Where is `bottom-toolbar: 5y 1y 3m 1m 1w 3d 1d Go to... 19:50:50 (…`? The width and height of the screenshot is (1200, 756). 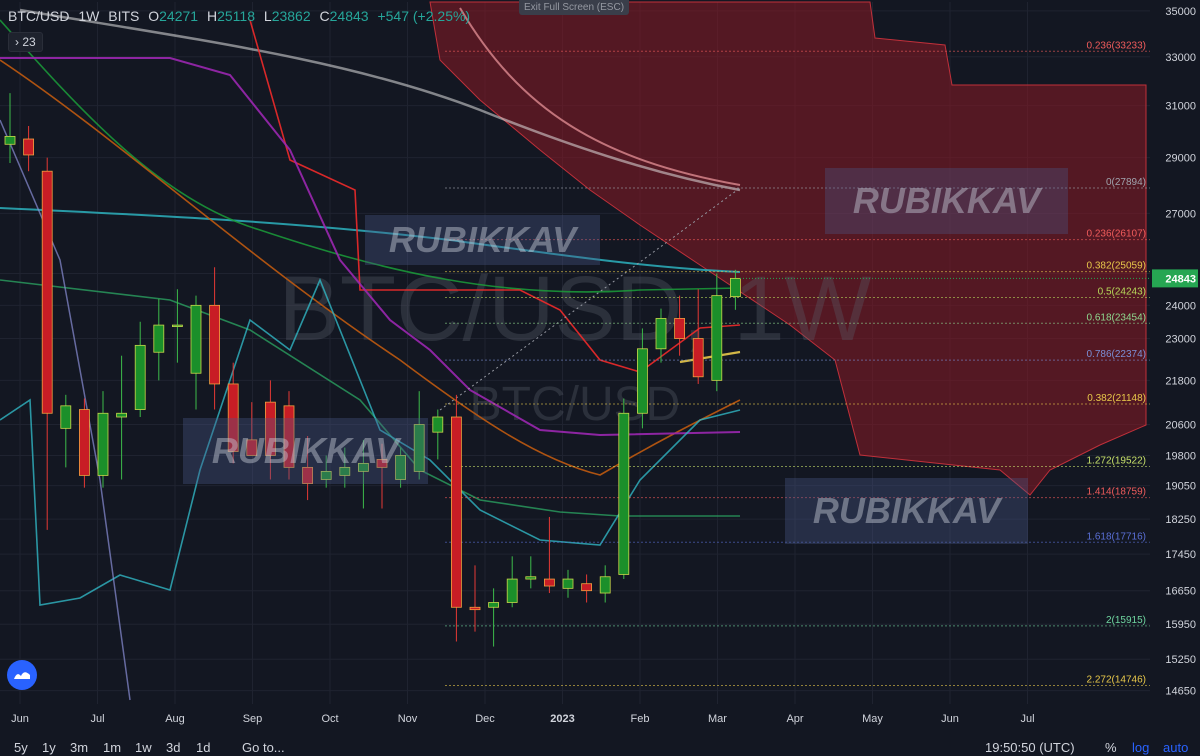
bottom-toolbar: 5y 1y 3m 1m 1w 3d 1d Go to... 19:50:50 (… is located at coordinates (600, 746).